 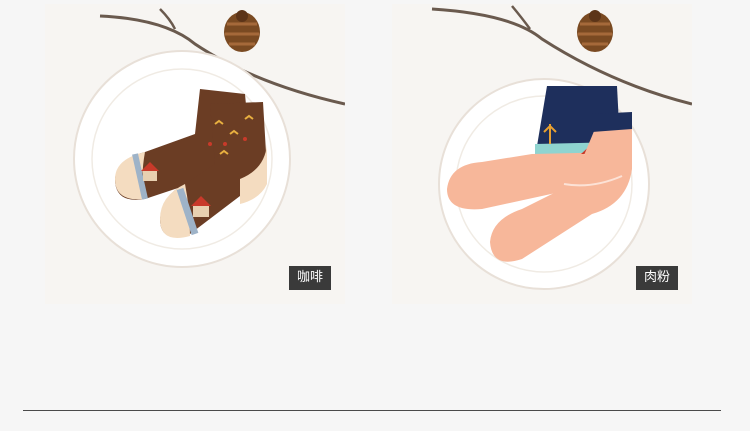 I want to click on color-label: 肉粉, so click(x=656, y=278).